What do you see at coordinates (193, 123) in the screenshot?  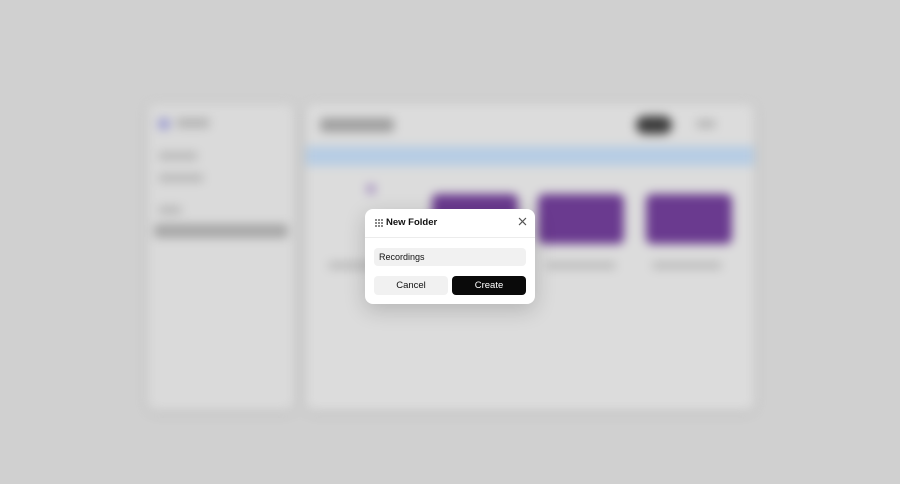 I see `background-logo-text` at bounding box center [193, 123].